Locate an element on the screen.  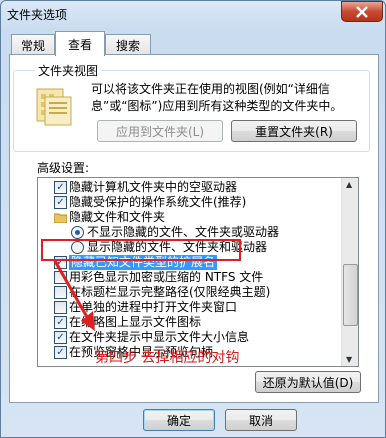
tab-view: 查看 is located at coordinates (80, 43).